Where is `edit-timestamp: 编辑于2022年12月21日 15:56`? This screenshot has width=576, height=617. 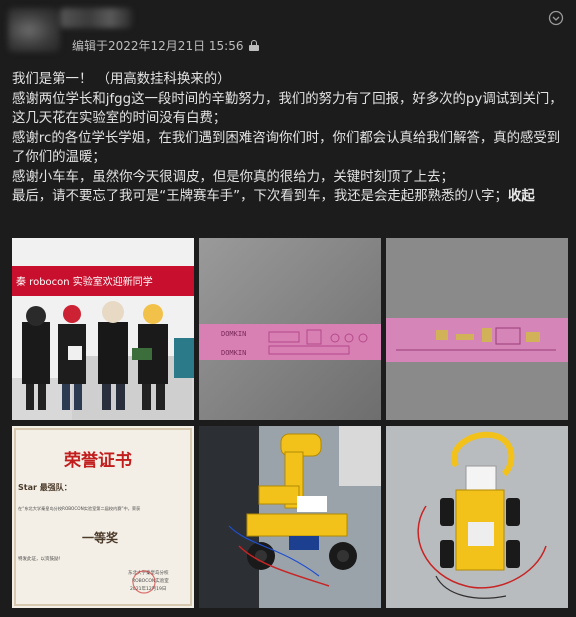
edit-timestamp: 编辑于2022年12月21日 15:56 is located at coordinates (158, 46).